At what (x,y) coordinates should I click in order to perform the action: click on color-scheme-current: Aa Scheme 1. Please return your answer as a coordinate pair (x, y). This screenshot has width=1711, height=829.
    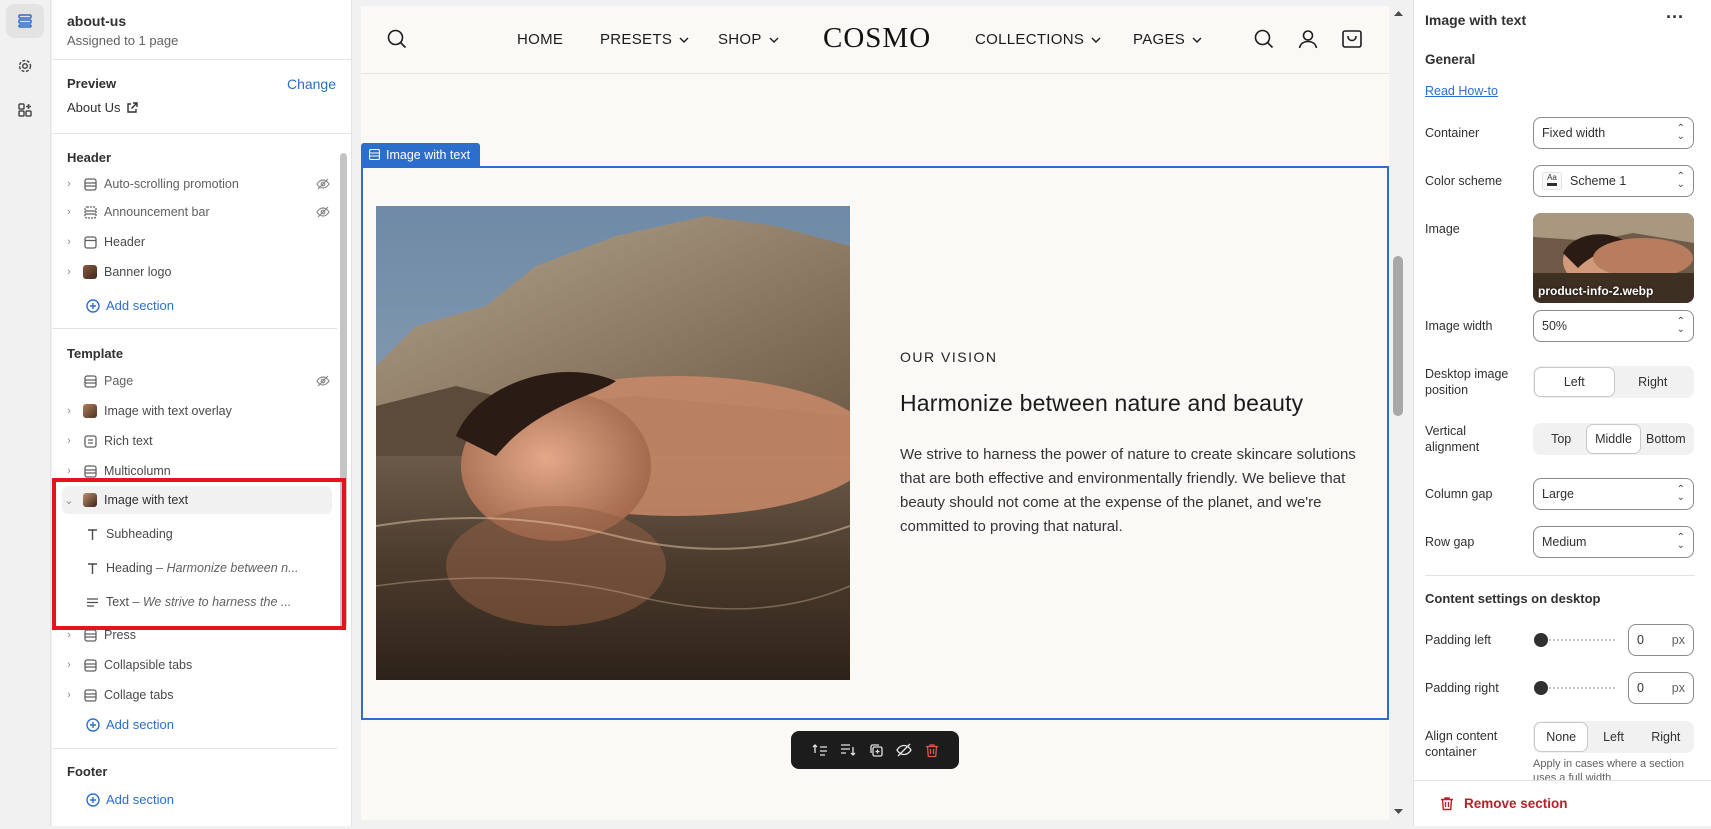
    Looking at the image, I should click on (1584, 181).